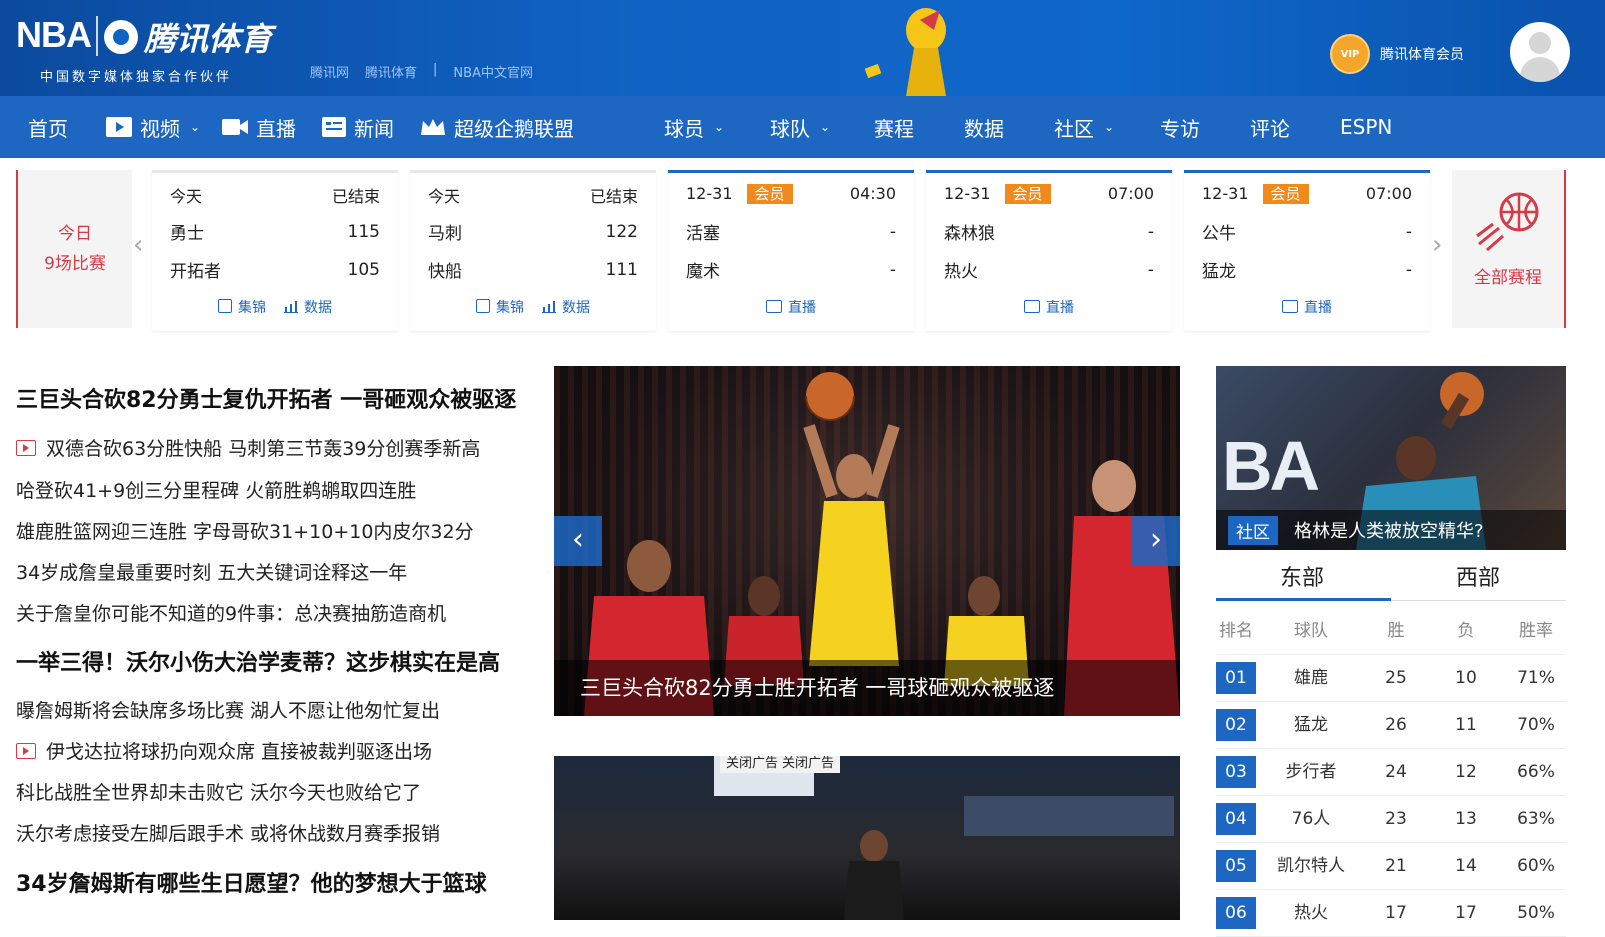 The height and width of the screenshot is (937, 1605). I want to click on standings-row: 05 凯尔特人 21 14 60%, so click(1391, 866).